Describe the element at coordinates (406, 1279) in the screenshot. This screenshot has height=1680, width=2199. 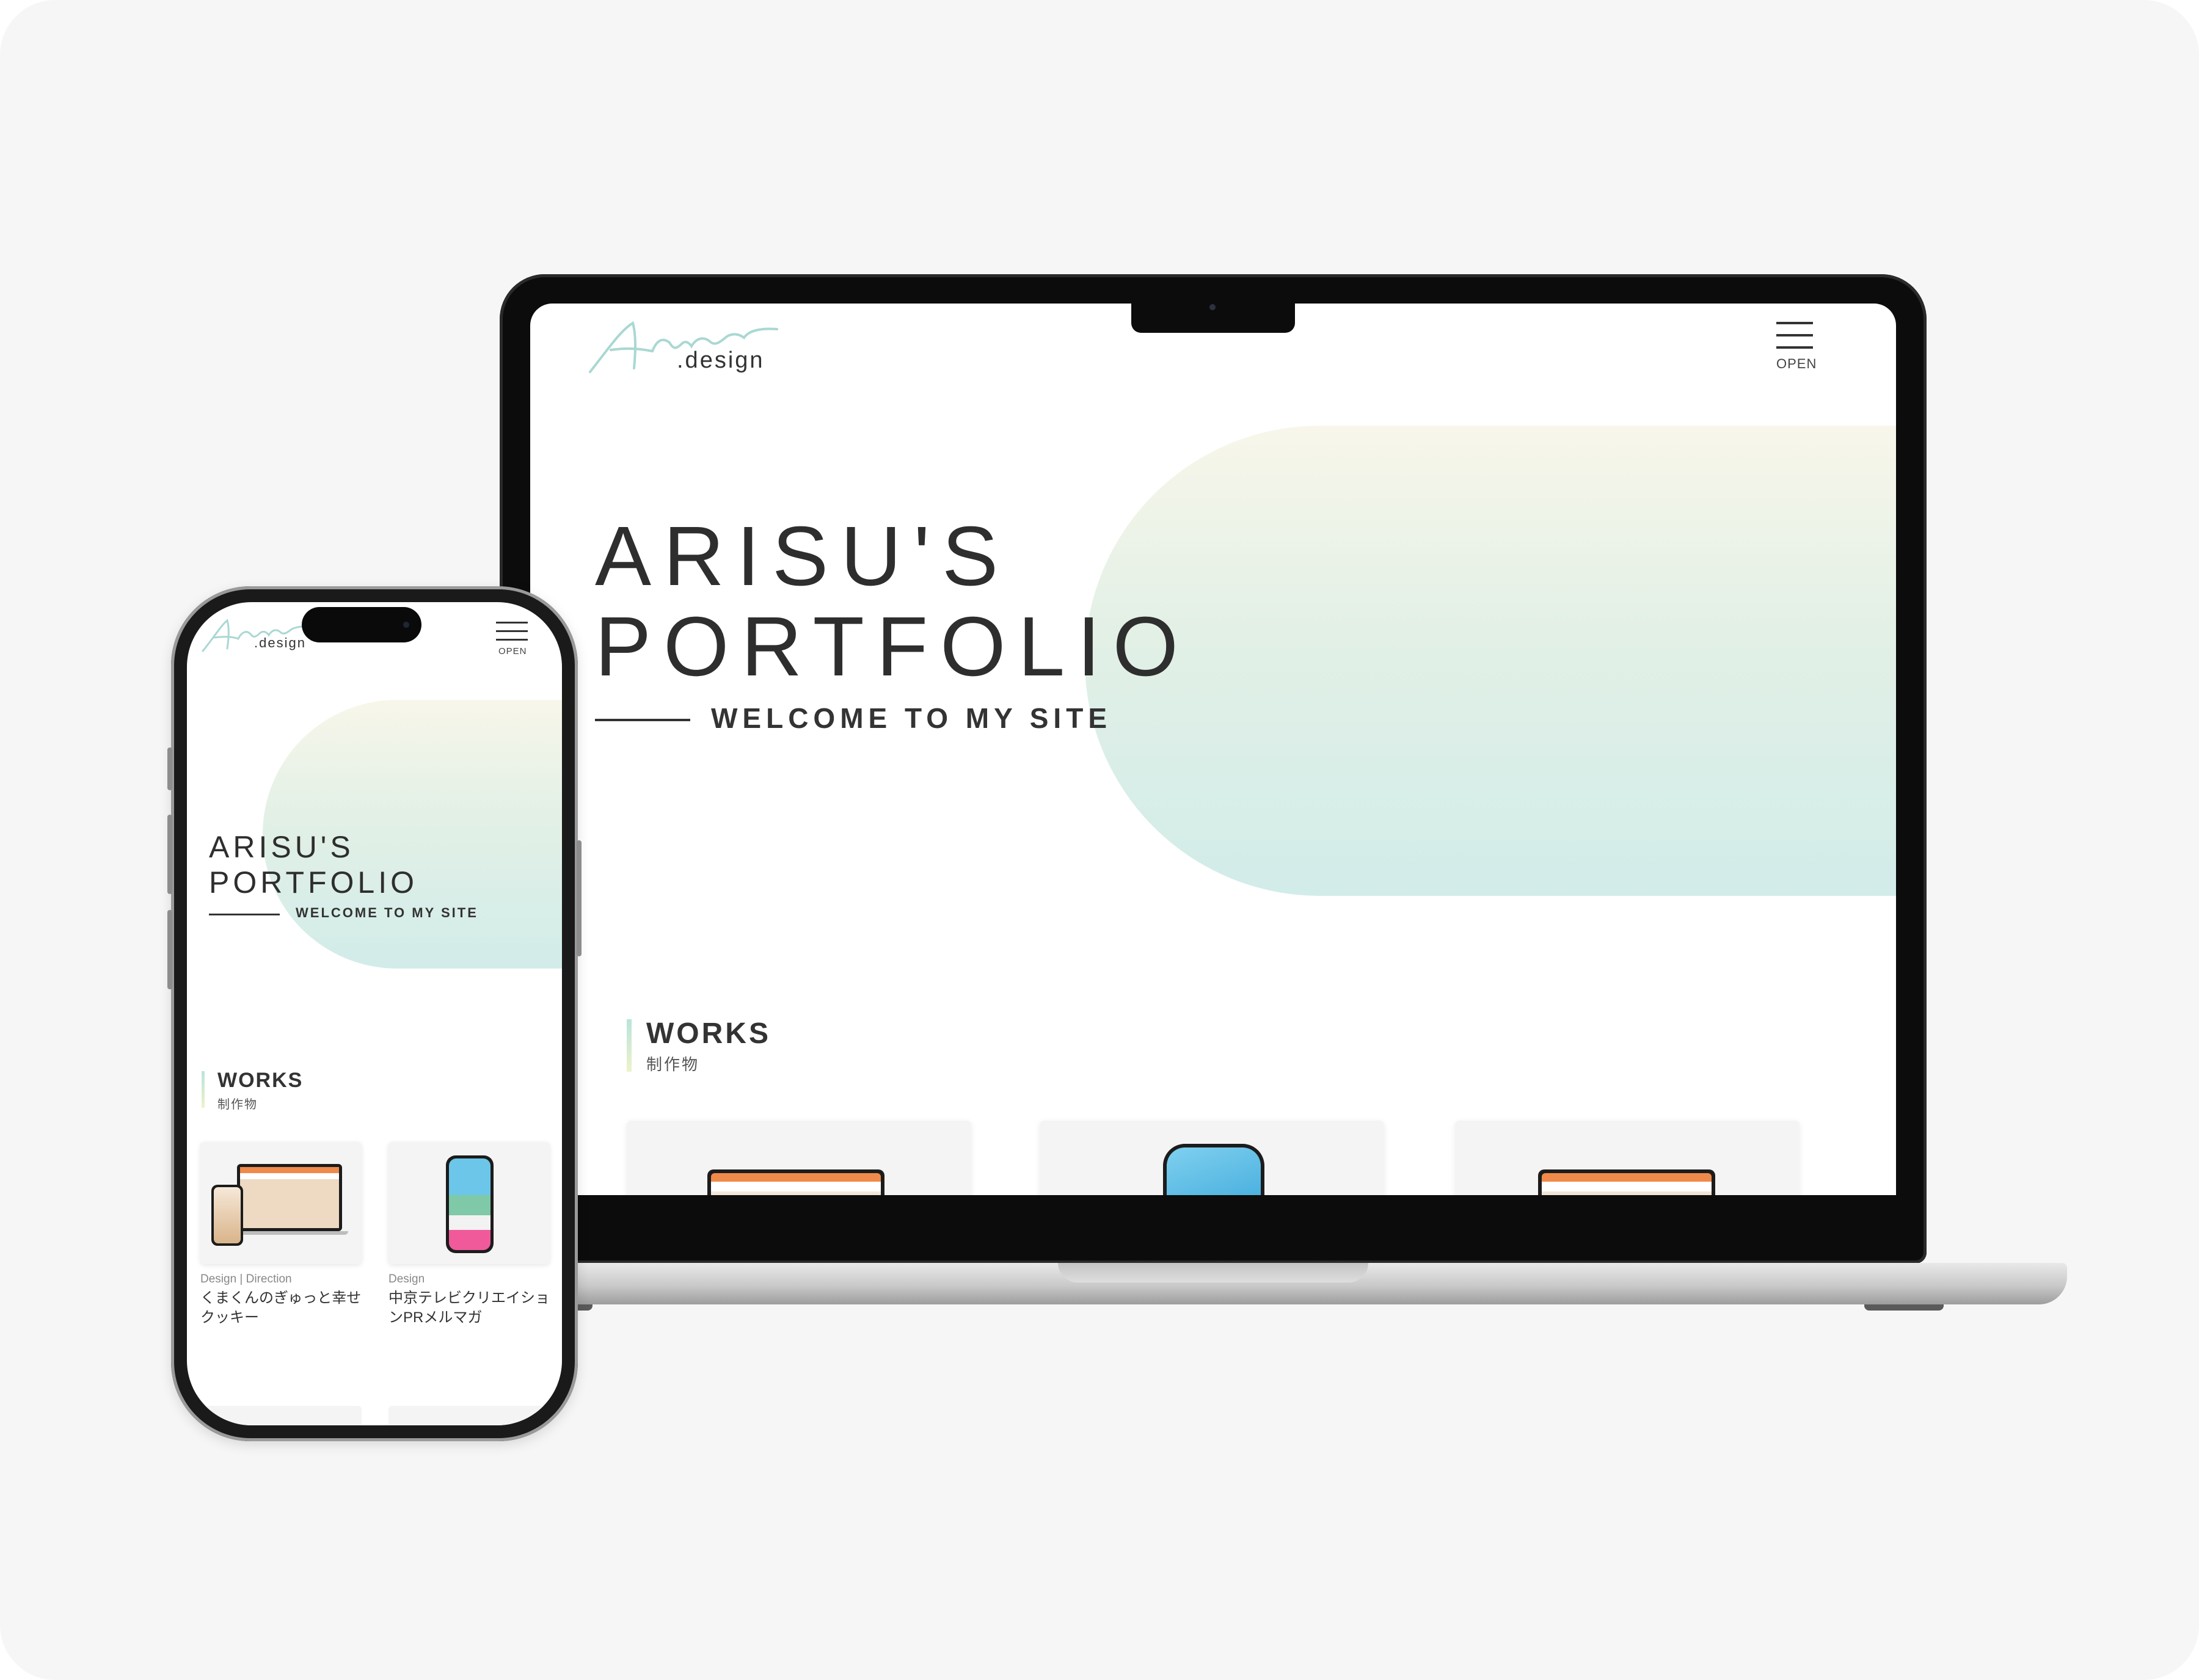
I see `work-category: Design` at that location.